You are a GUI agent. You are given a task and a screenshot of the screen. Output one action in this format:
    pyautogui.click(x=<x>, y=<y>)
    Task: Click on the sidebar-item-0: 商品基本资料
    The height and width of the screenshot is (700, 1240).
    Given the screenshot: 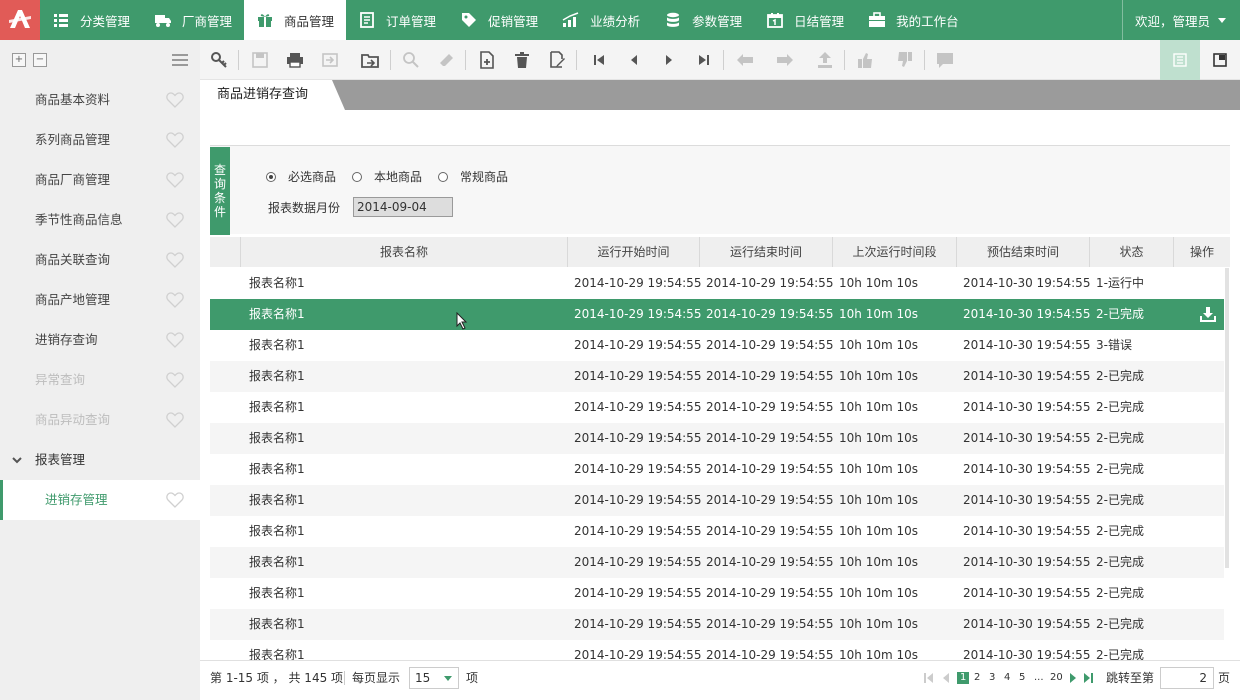 What is the action you would take?
    pyautogui.click(x=100, y=100)
    